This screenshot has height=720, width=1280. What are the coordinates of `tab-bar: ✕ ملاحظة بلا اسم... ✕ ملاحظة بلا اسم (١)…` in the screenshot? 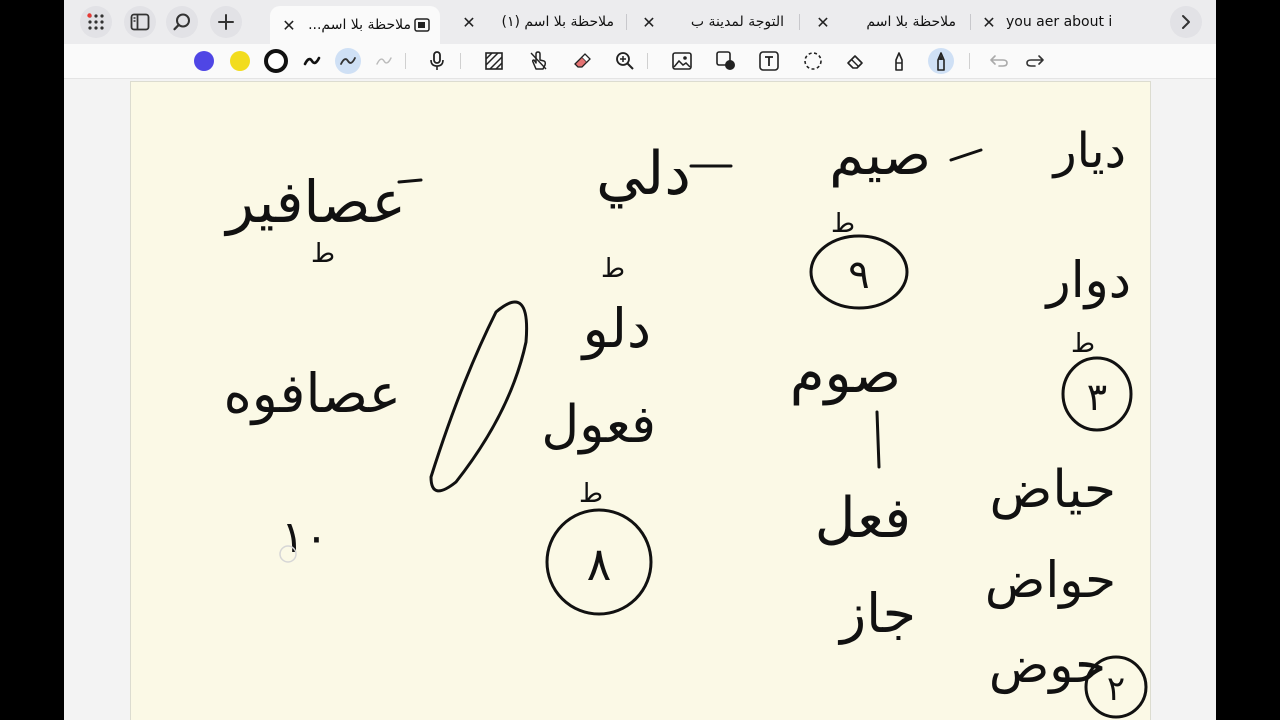 It's located at (640, 22).